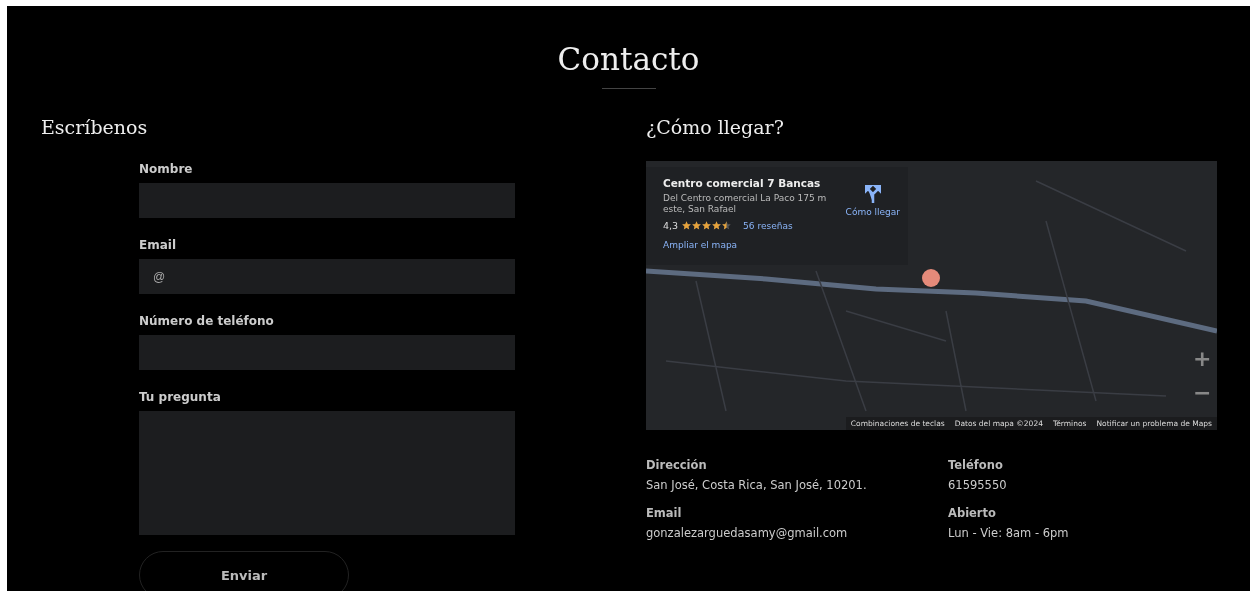  I want to click on field-label: Email, so click(158, 245).